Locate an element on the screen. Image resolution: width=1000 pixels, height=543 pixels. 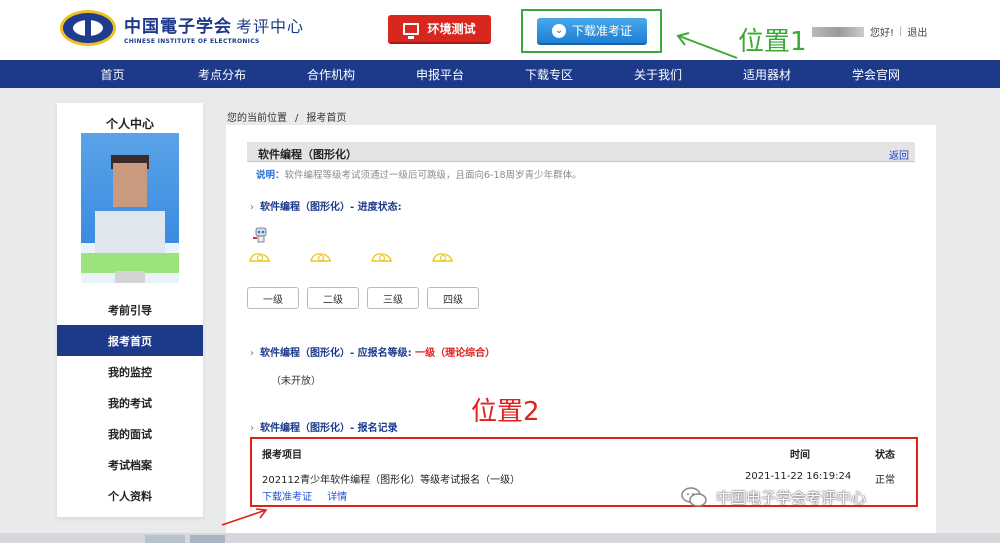
record-table-header: 报考项目 时间 状态 is located at coordinates (582, 454).